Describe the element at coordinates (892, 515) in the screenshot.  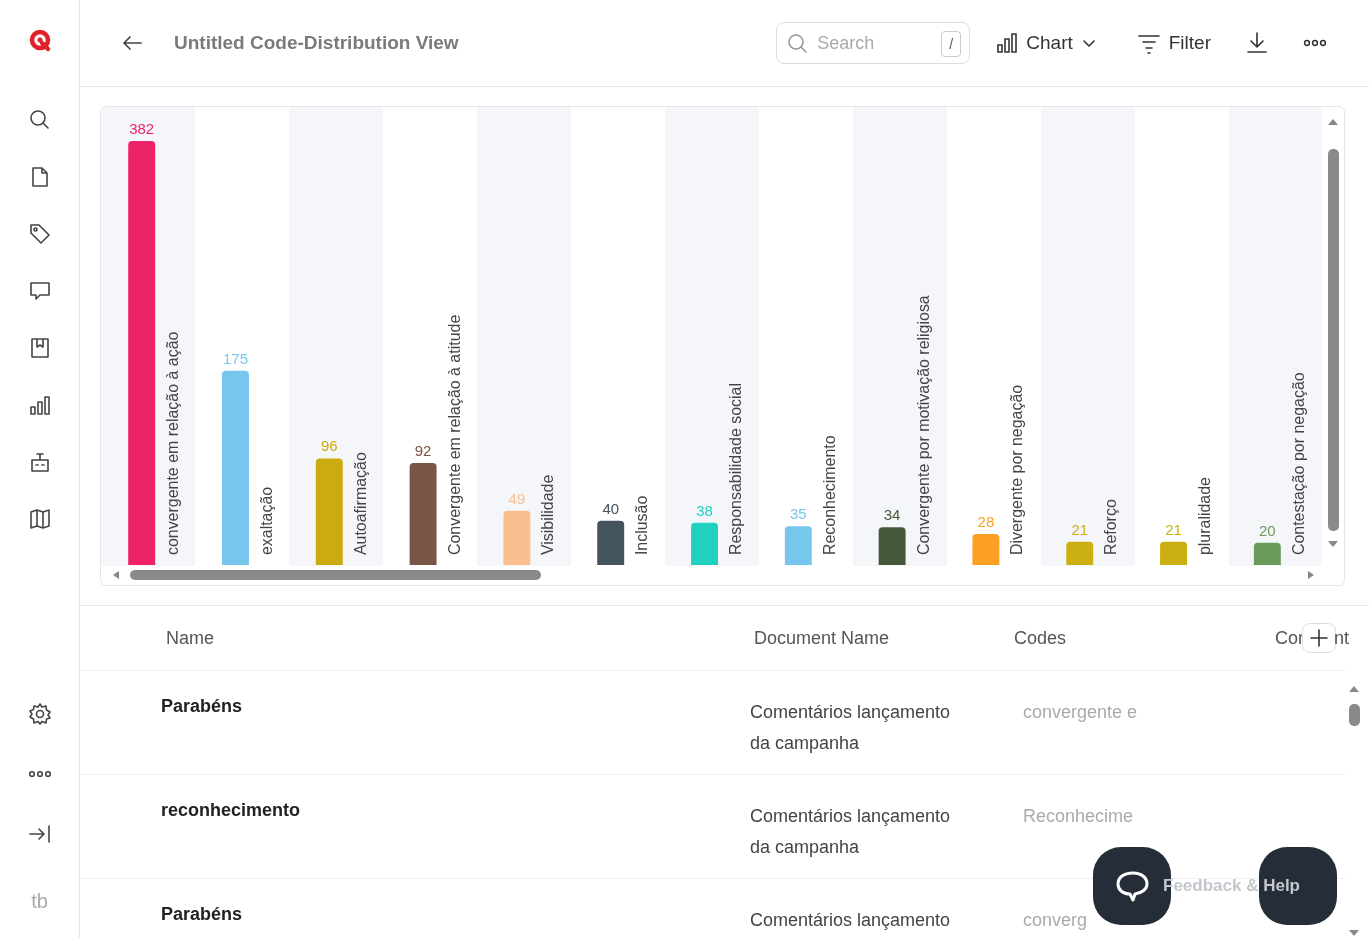
I see `value-label: 34` at that location.